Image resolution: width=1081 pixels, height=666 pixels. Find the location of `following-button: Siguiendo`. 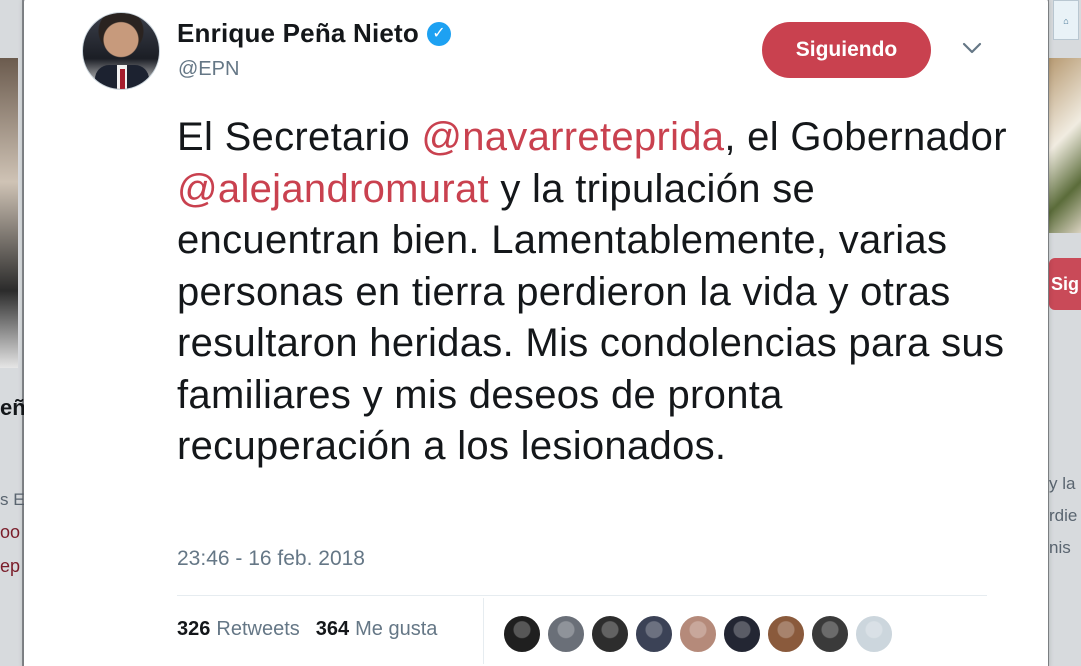

following-button: Siguiendo is located at coordinates (846, 50).